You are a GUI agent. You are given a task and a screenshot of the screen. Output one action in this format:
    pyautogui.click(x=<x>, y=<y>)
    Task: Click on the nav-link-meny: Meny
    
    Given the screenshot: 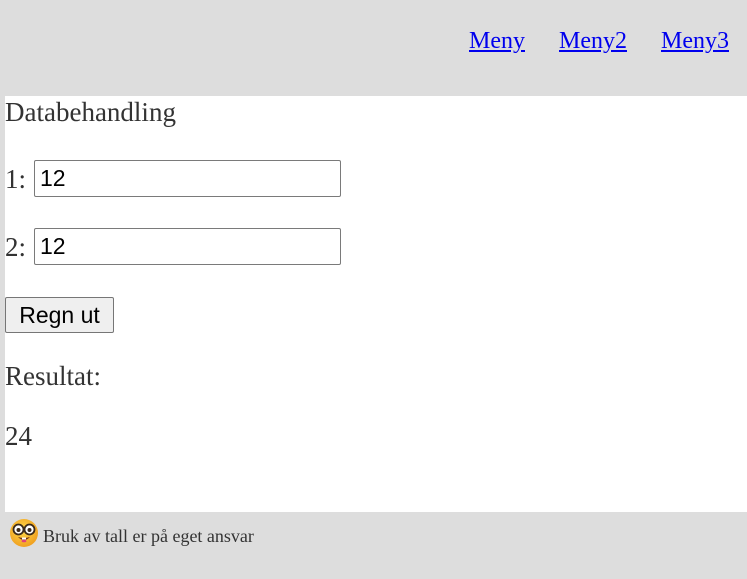 What is the action you would take?
    pyautogui.click(x=497, y=41)
    